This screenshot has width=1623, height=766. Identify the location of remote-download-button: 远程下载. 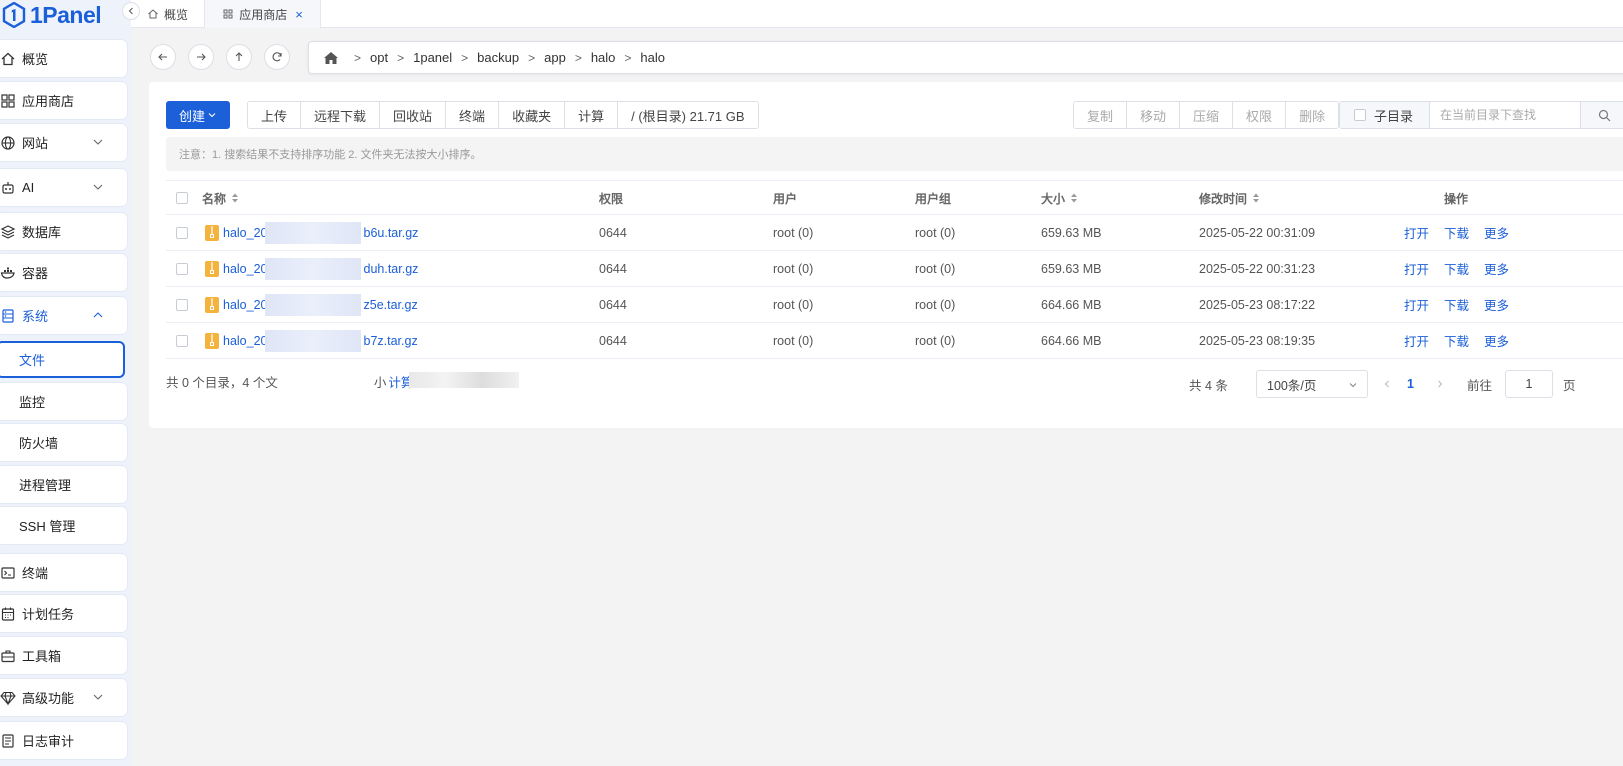
(341, 115).